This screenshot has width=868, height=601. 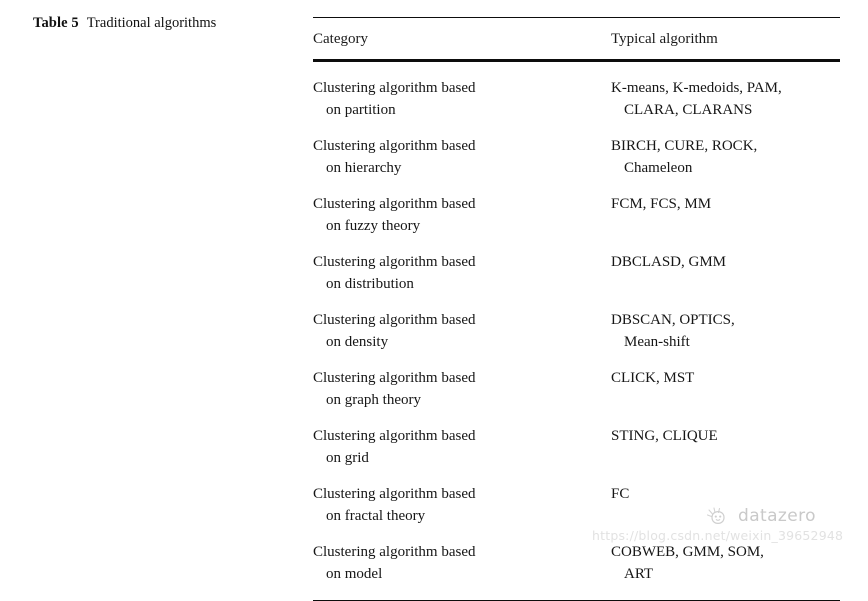 I want to click on cell-line: FCM, FCS, MM, so click(x=661, y=204).